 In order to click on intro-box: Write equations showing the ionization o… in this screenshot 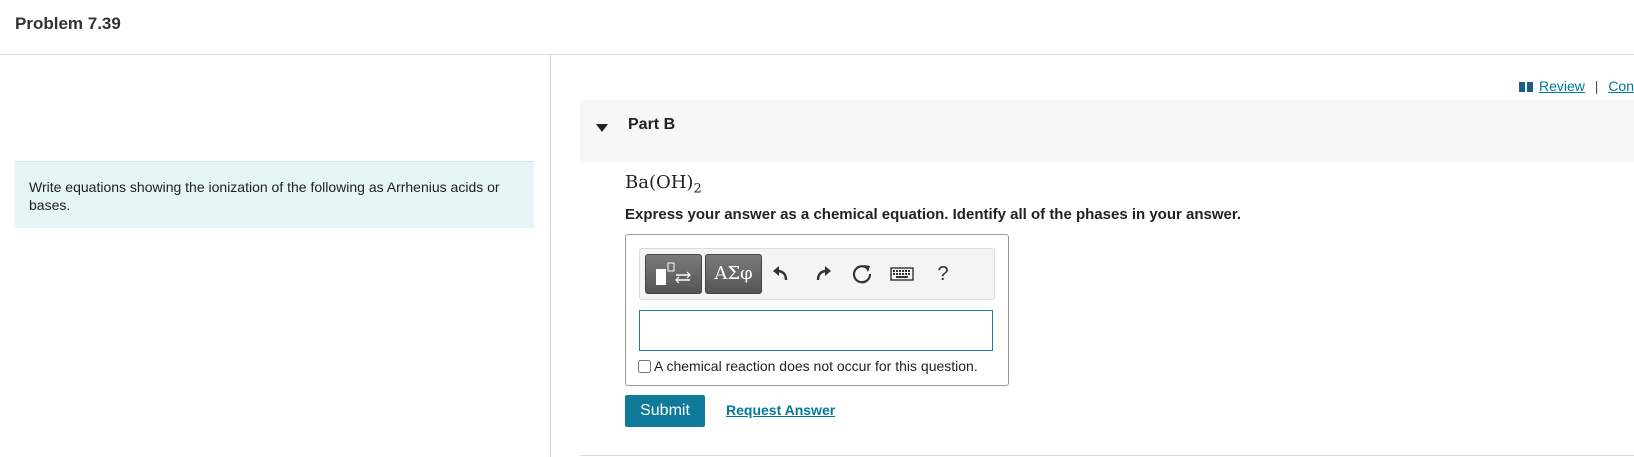, I will do `click(274, 194)`.